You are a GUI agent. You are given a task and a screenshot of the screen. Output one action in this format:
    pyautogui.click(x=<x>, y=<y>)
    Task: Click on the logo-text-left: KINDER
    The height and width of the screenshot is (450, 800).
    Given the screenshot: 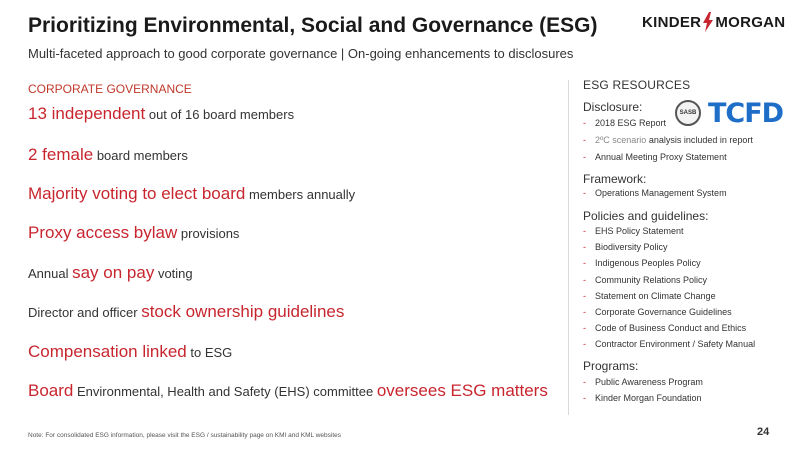 What is the action you would take?
    pyautogui.click(x=672, y=22)
    